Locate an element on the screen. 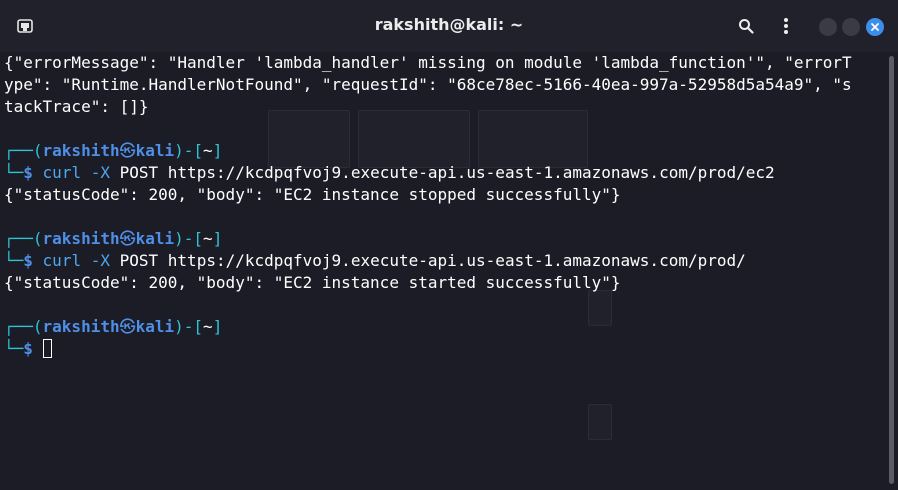 This screenshot has width=898, height=490. search-icon is located at coordinates (746, 26).